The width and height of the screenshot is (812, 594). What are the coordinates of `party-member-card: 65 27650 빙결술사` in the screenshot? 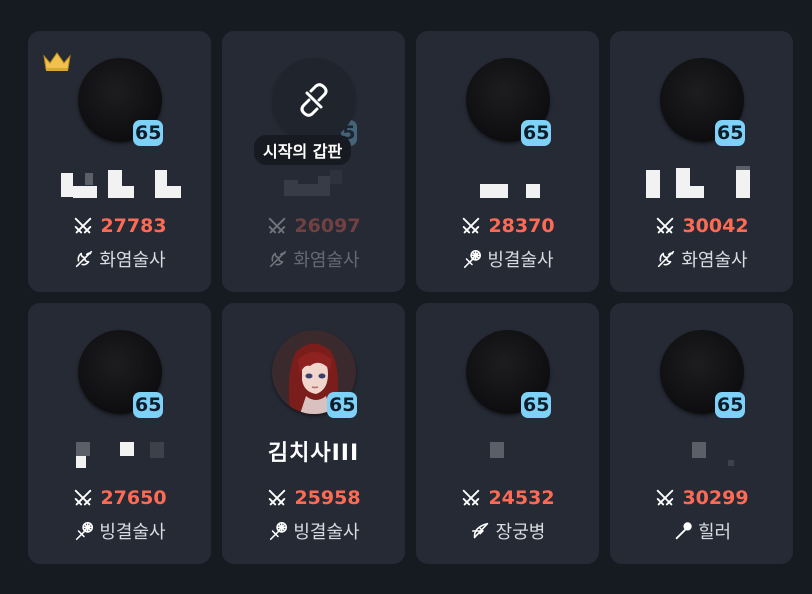 It's located at (119, 433).